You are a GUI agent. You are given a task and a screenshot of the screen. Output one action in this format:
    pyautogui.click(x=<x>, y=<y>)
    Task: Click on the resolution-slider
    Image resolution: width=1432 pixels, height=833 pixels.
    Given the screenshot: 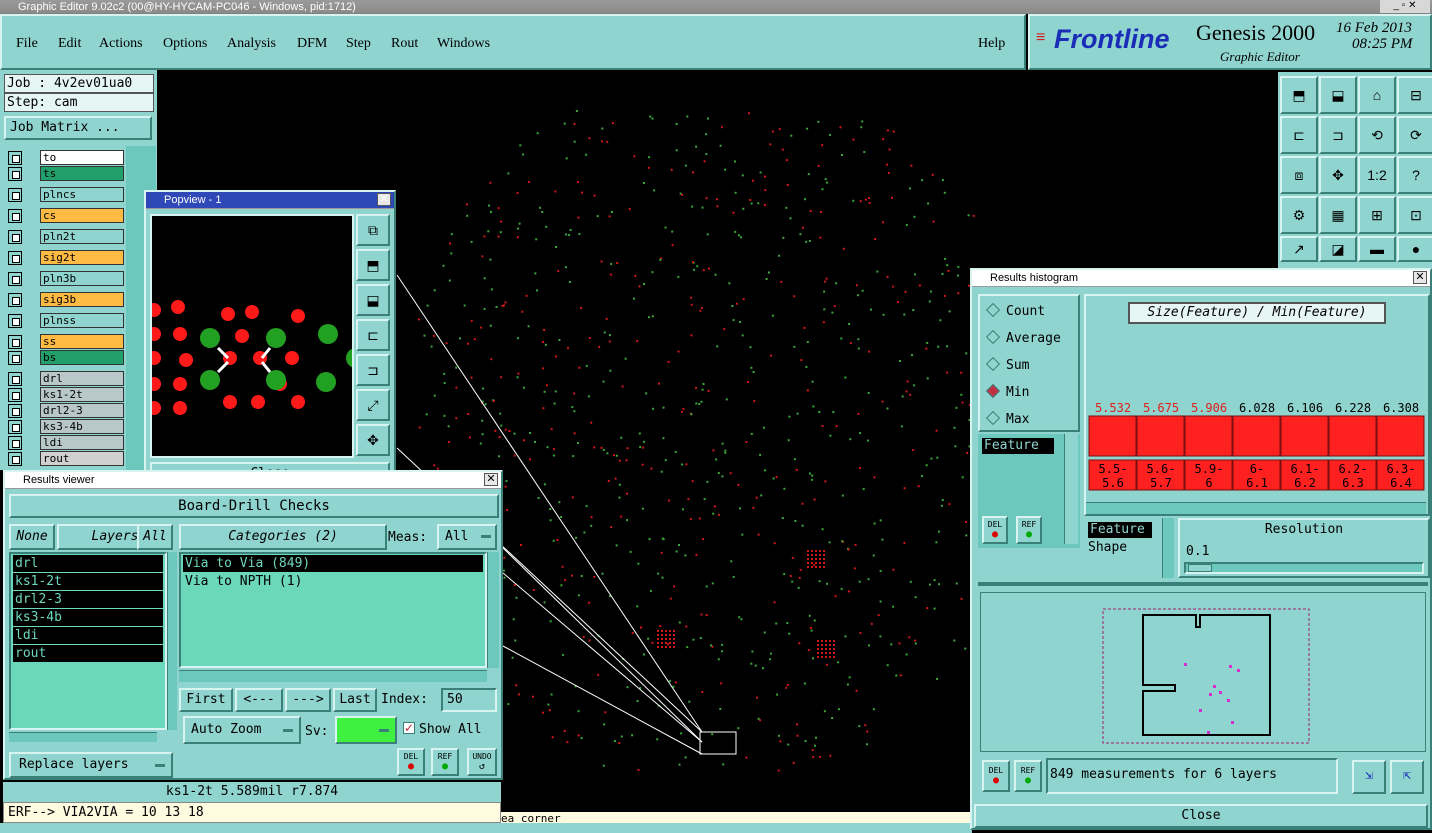 What is the action you would take?
    pyautogui.click(x=1304, y=568)
    